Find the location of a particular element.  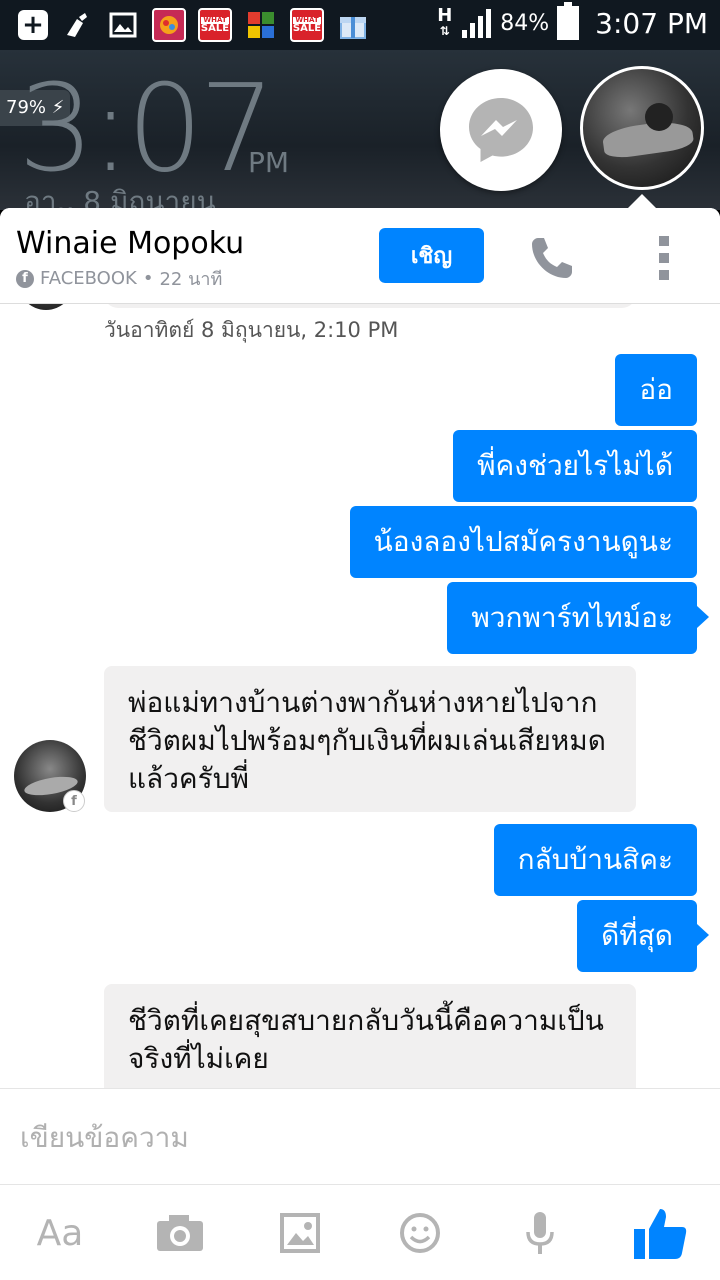

message-composer is located at coordinates (360, 1136).